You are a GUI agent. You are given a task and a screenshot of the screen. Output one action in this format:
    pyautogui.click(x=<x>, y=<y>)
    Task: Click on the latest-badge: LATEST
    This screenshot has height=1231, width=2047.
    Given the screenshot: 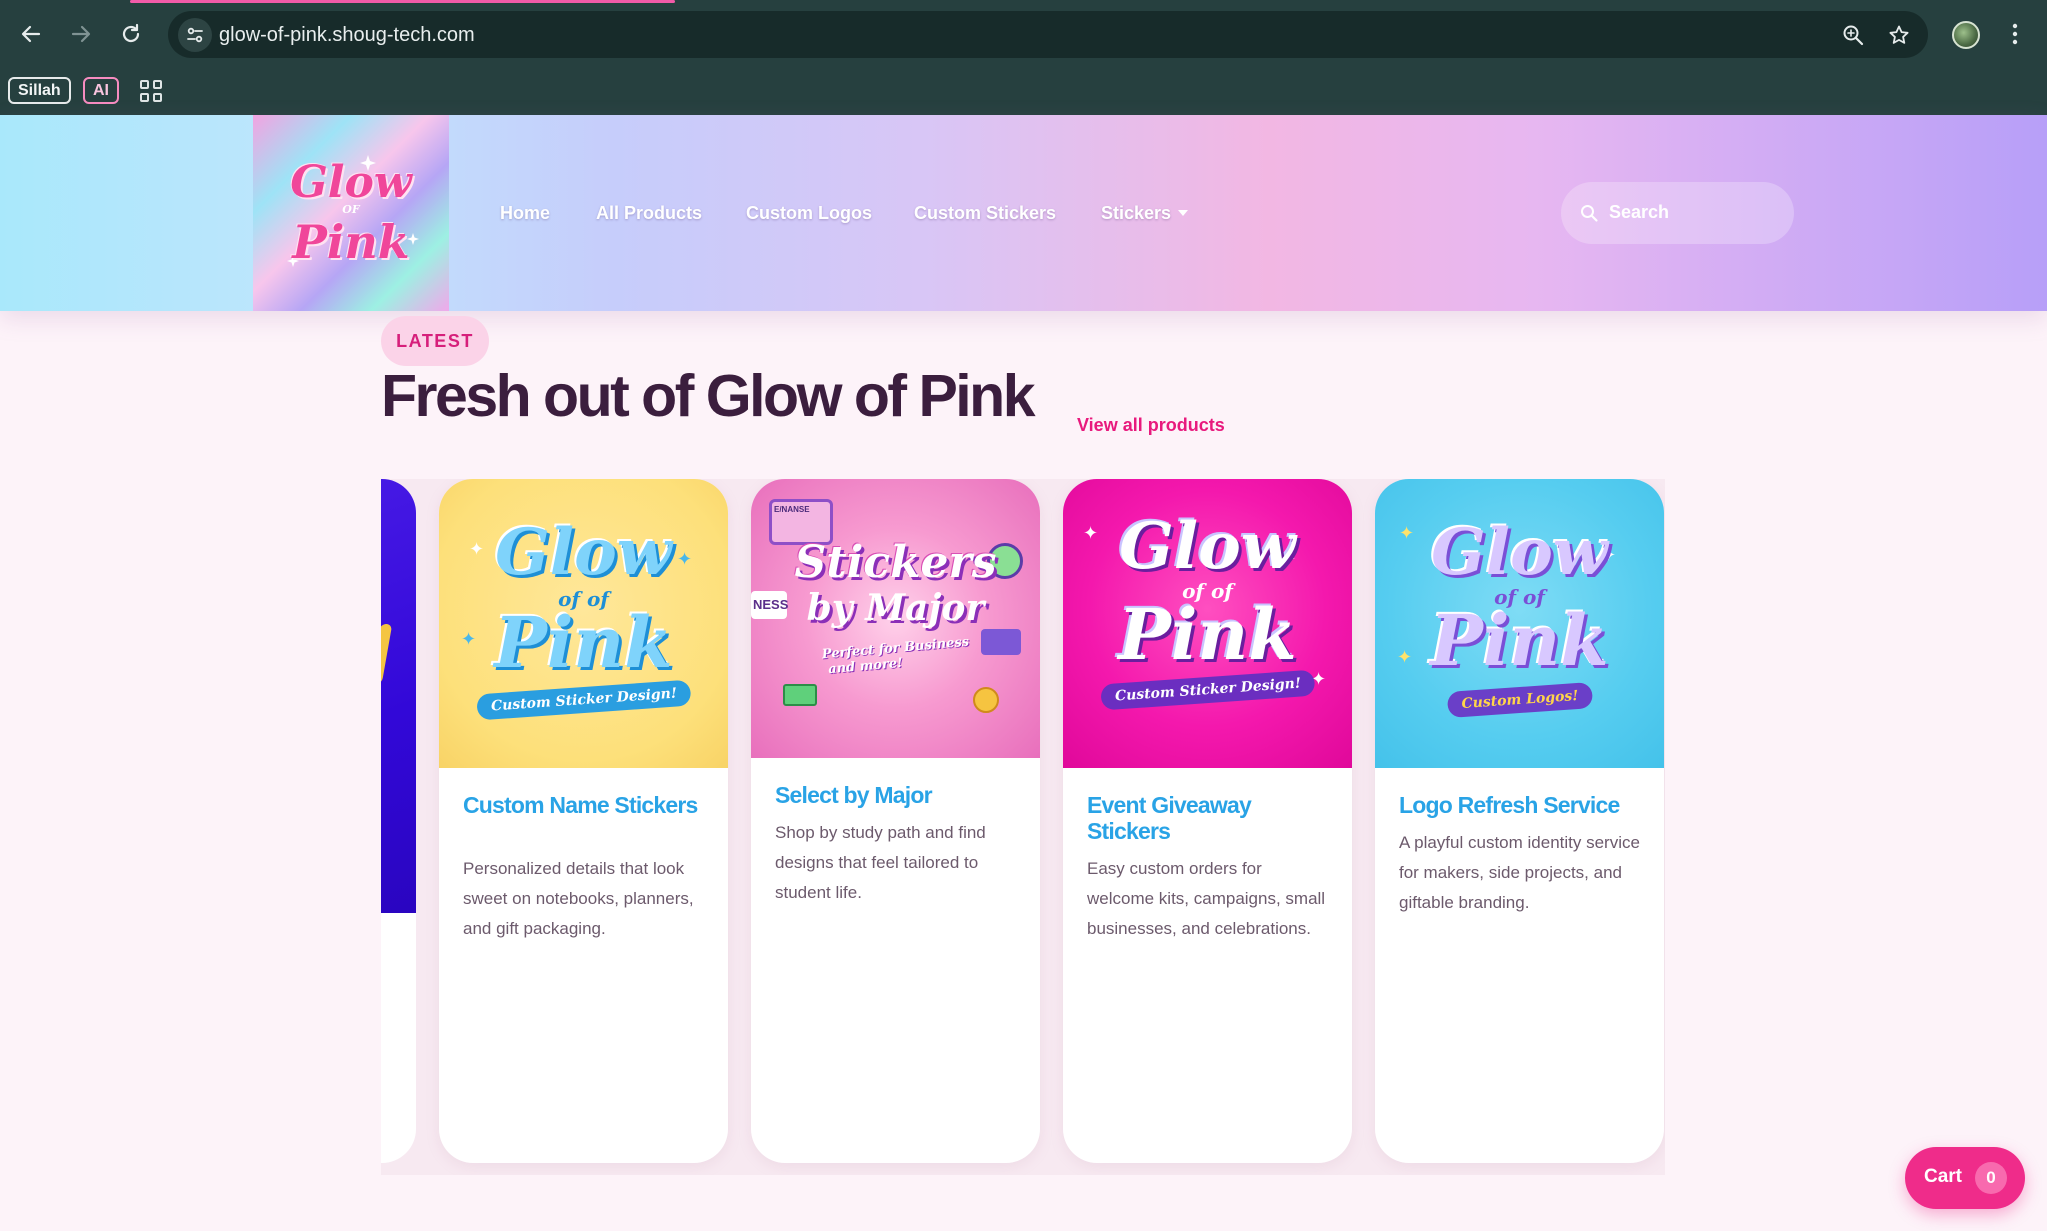 What is the action you would take?
    pyautogui.click(x=435, y=341)
    